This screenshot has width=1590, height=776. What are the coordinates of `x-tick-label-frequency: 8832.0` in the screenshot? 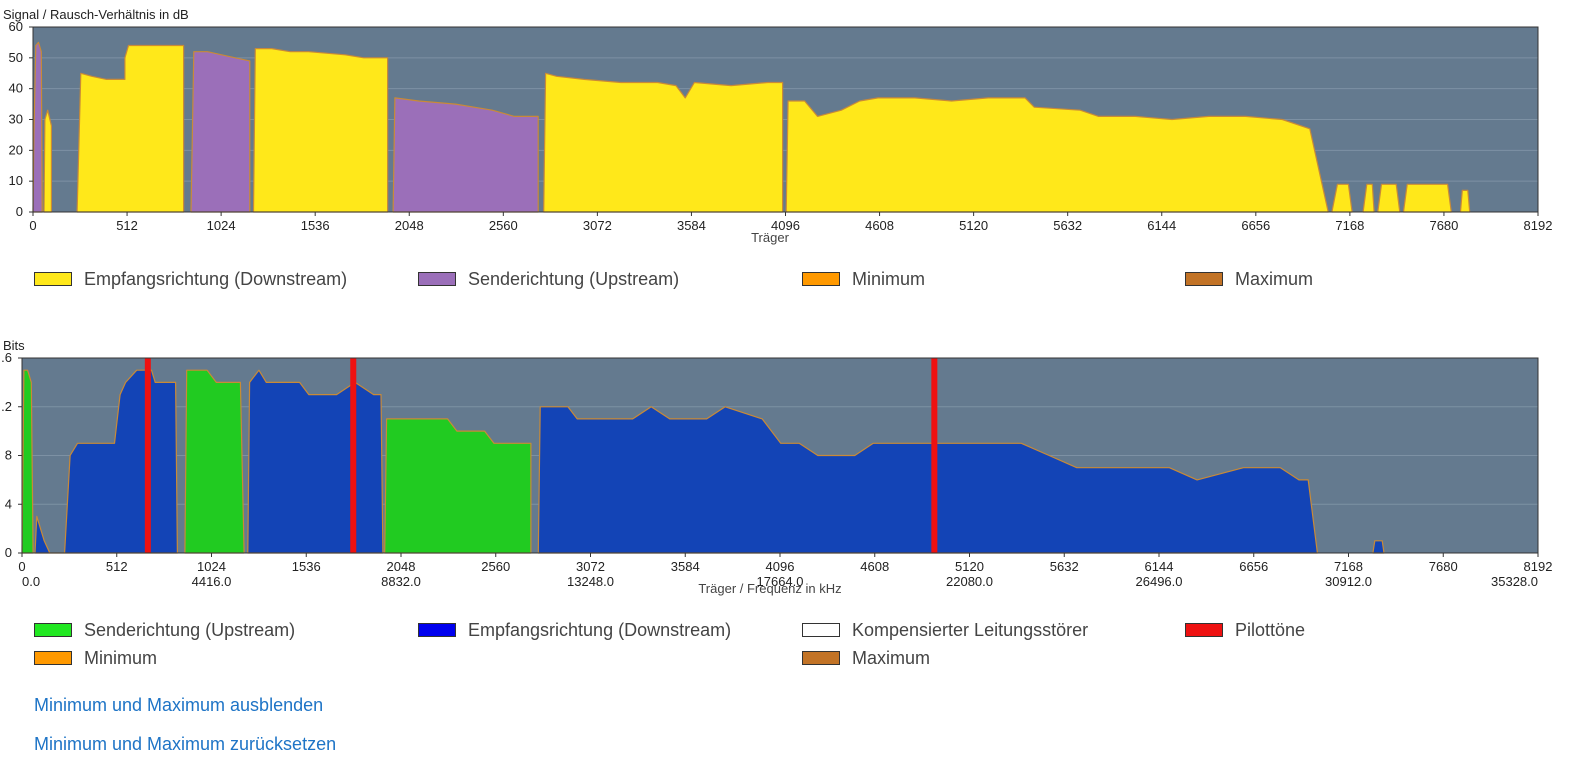 It's located at (401, 581).